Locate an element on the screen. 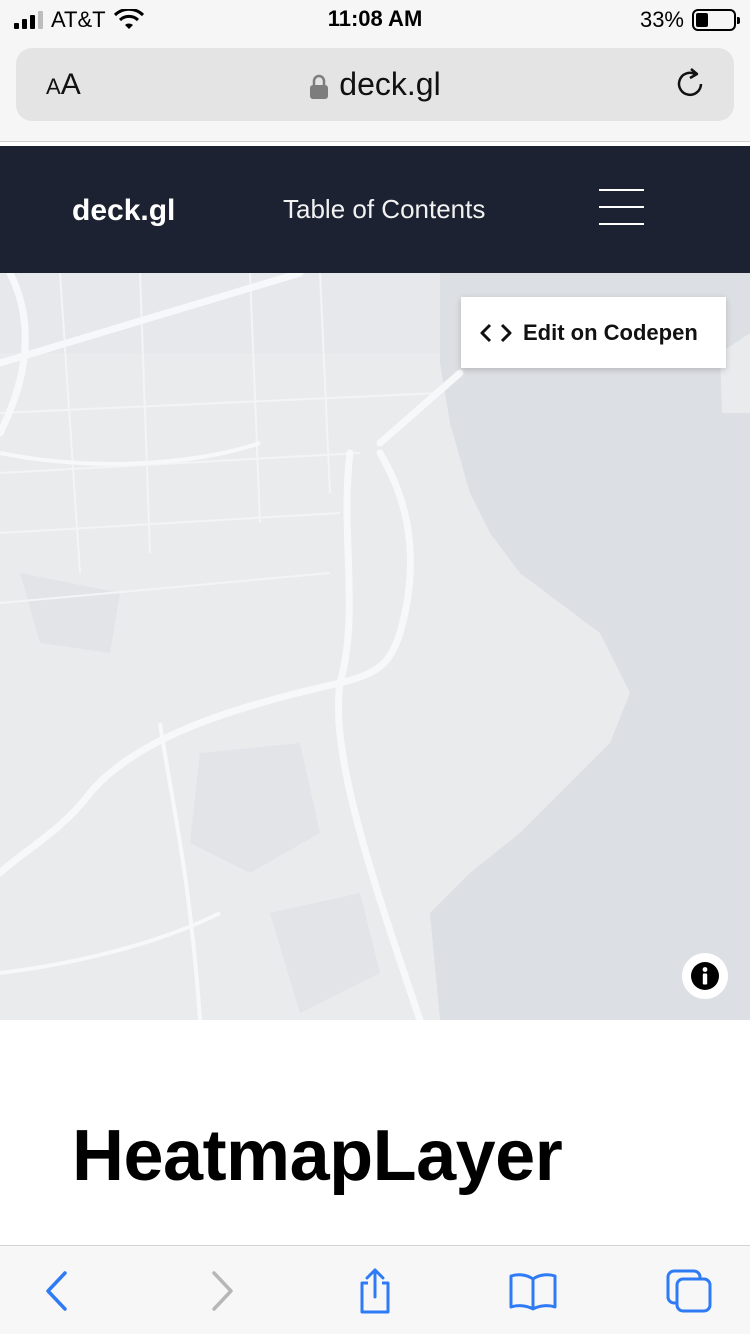  back-button is located at coordinates (58, 1291).